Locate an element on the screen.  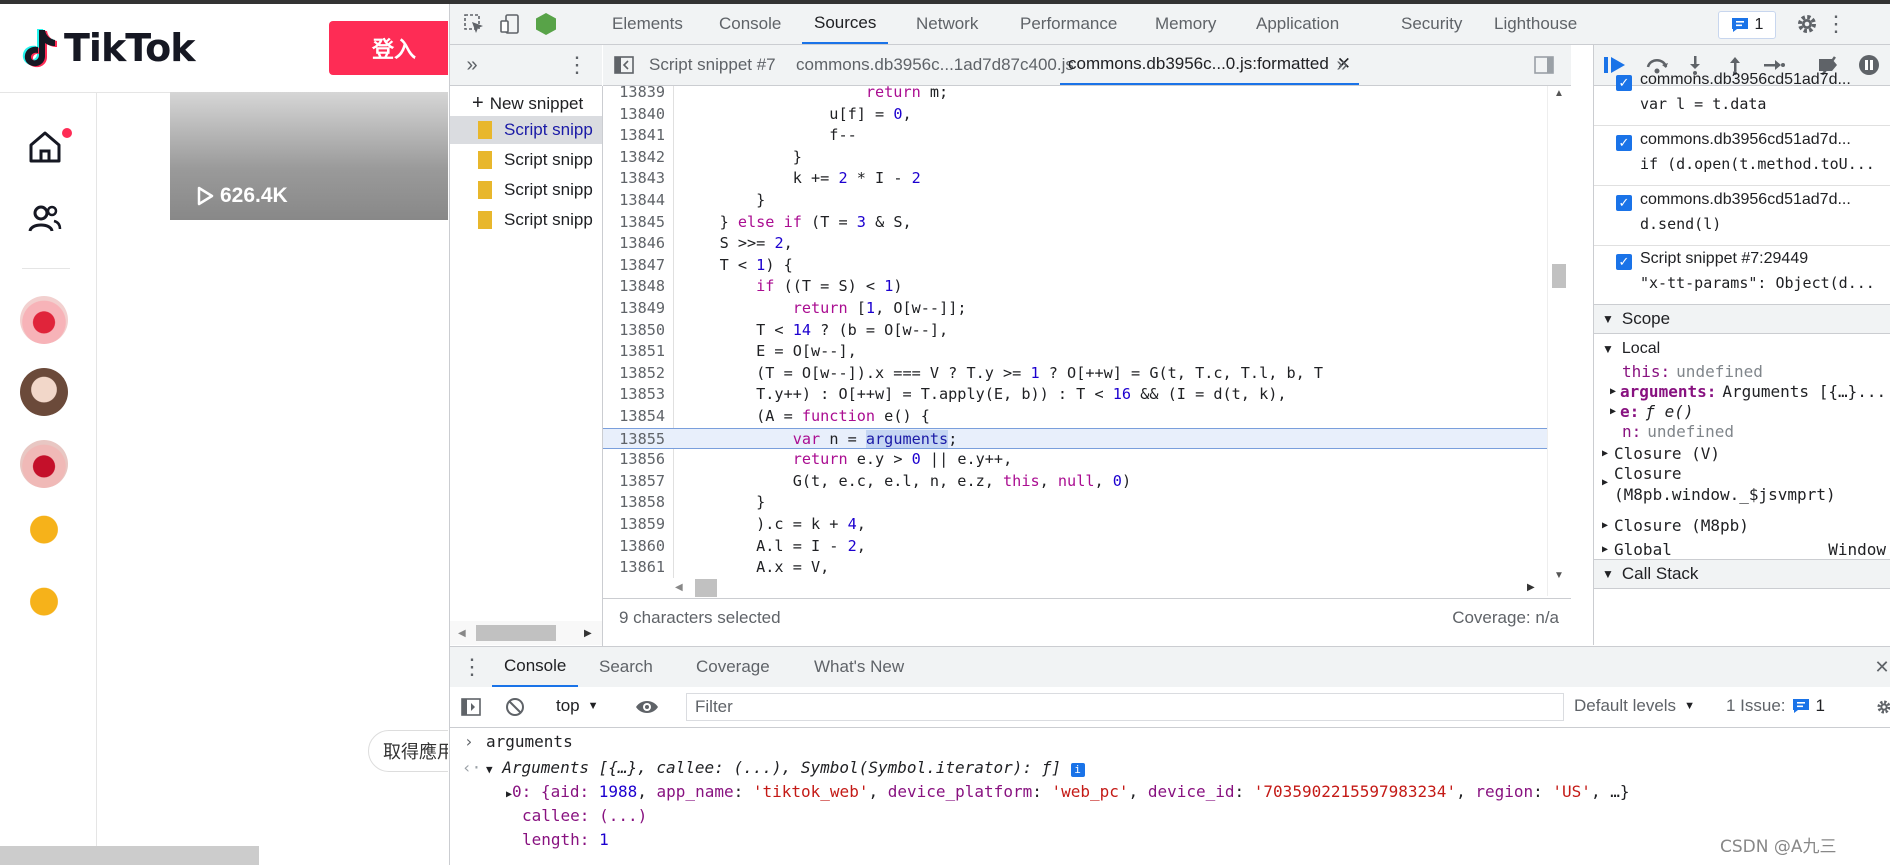
code-line: 13843 k += 2 * I - 2 is located at coordinates (1083, 179).